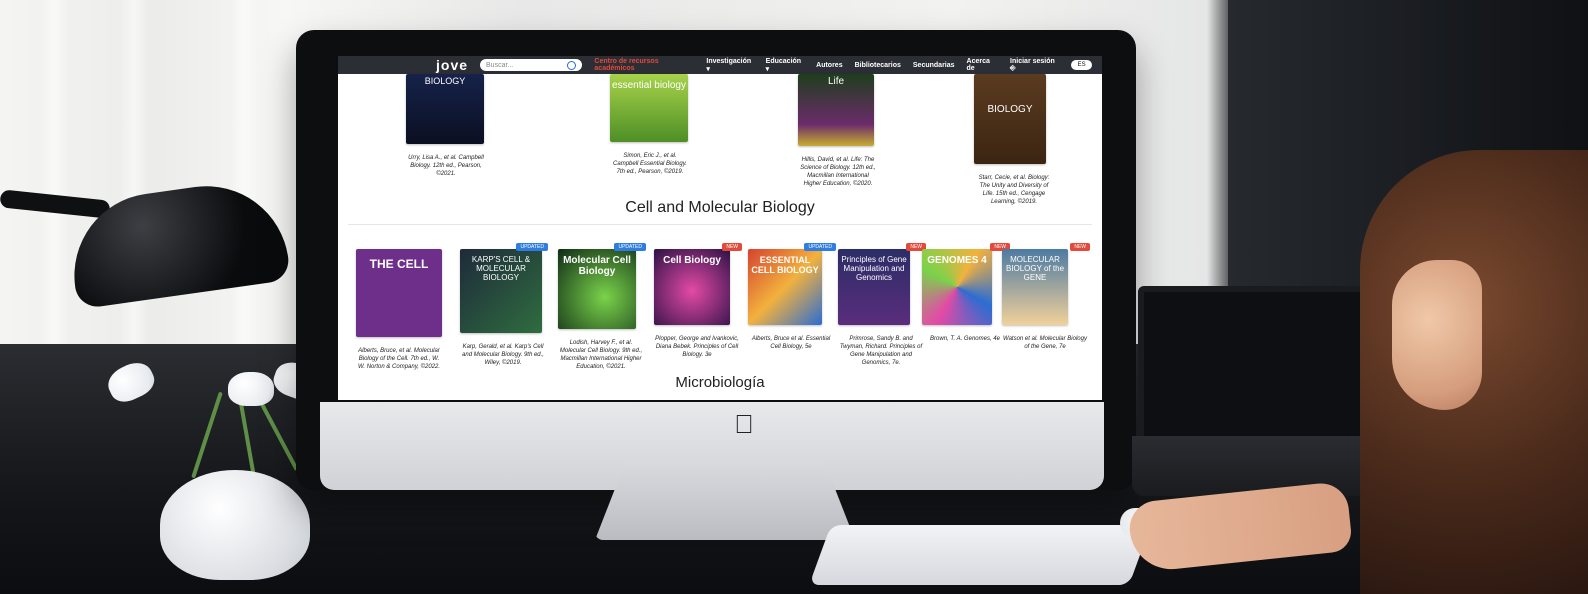 The image size is (1588, 594). Describe the element at coordinates (1437, 335) in the screenshot. I see `person-face` at that location.